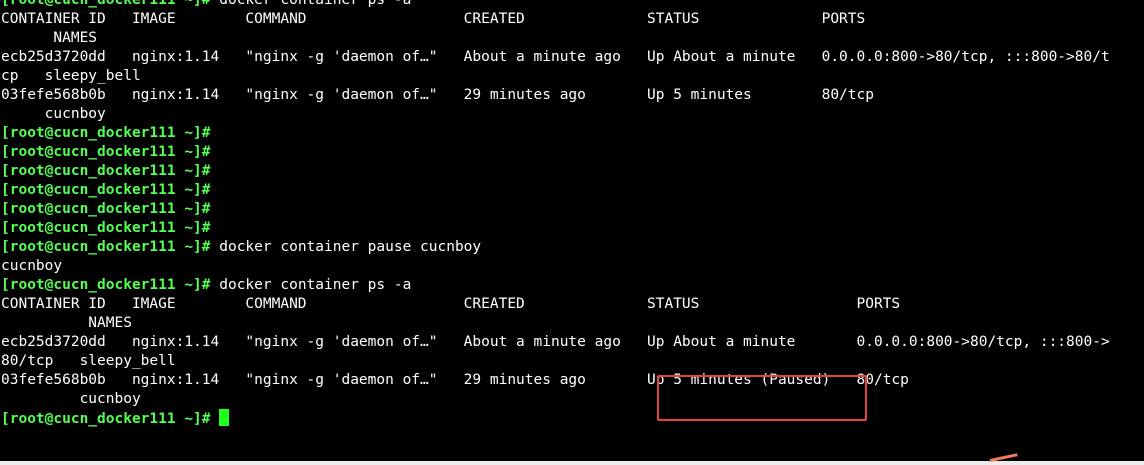  I want to click on command-text: docker container pause cucnboy, so click(346, 247).